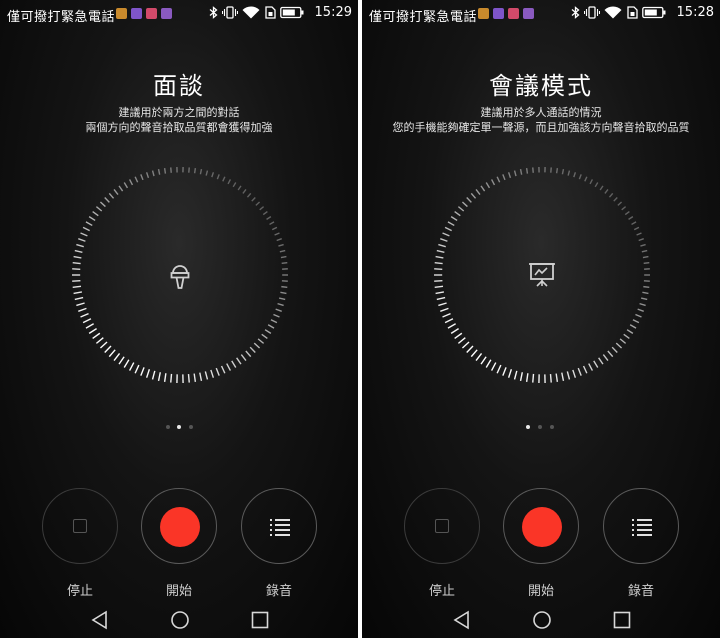 This screenshot has height=638, width=720. Describe the element at coordinates (278, 591) in the screenshot. I see `recordings-label: 錄音` at that location.